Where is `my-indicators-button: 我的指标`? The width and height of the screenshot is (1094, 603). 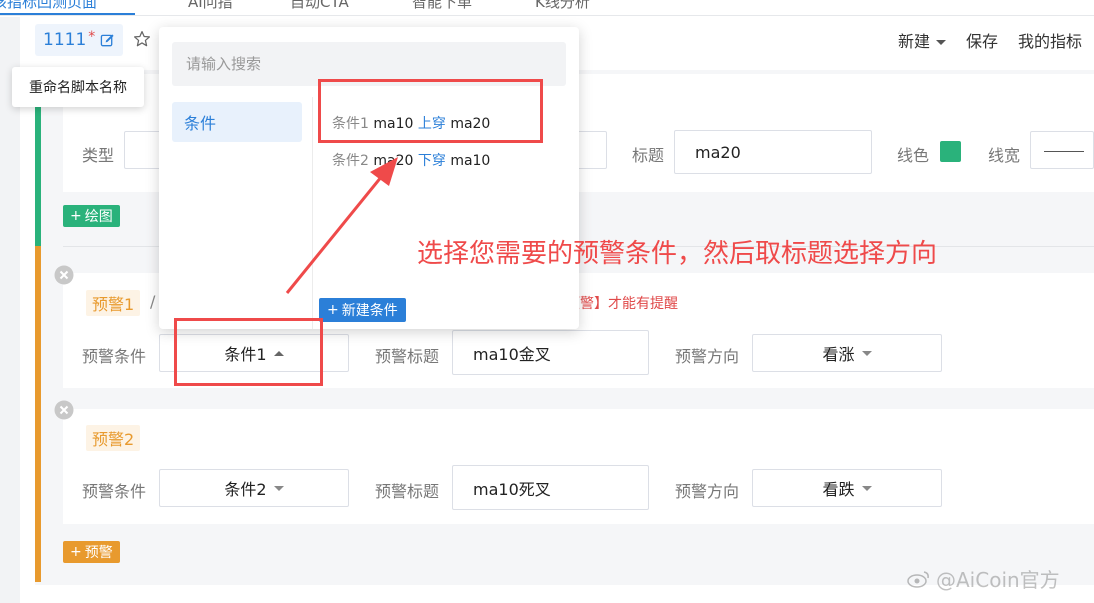
my-indicators-button: 我的指标 is located at coordinates (1050, 40).